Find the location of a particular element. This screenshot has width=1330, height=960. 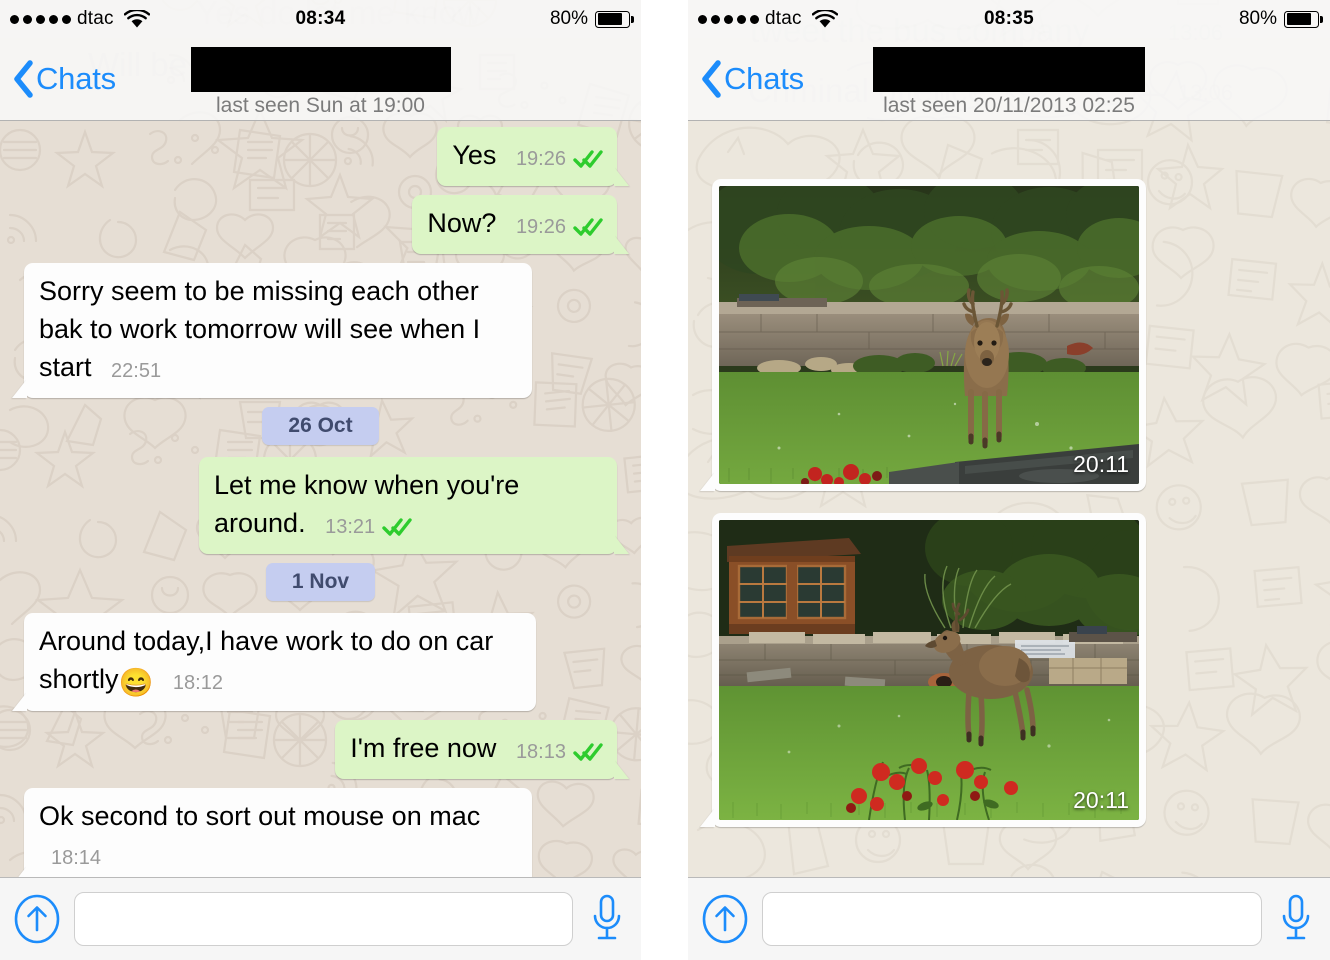

last-seen-status: last seen Sun at 19:00 is located at coordinates (320, 105).